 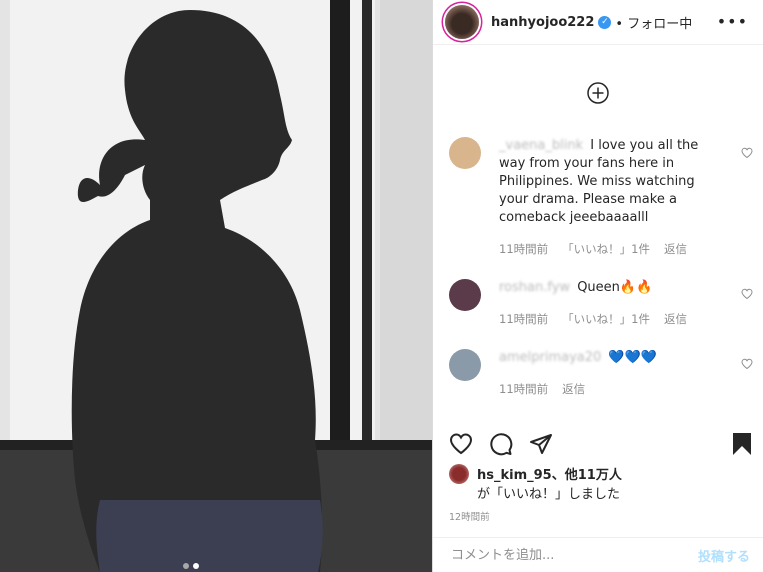 What do you see at coordinates (724, 555) in the screenshot?
I see `post-comment-button: 投稿する` at bounding box center [724, 555].